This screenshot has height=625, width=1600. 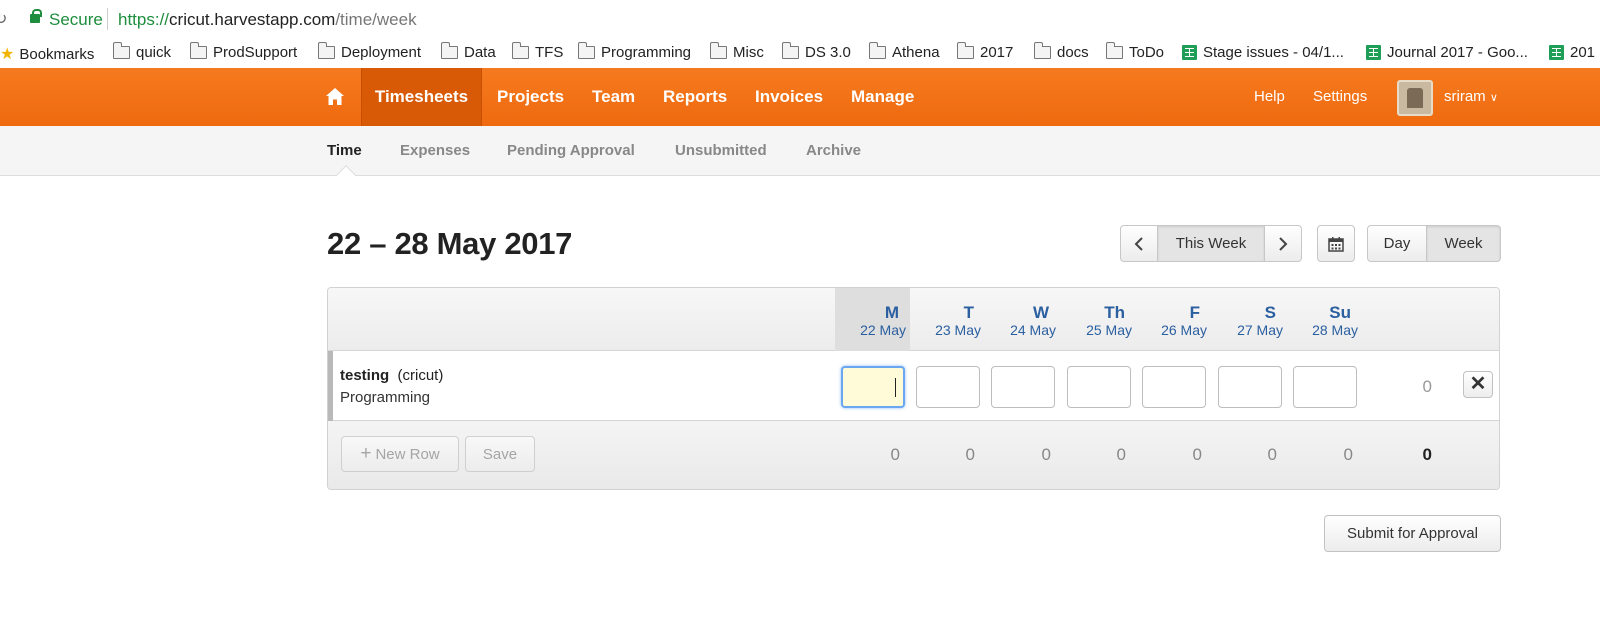 What do you see at coordinates (243, 51) in the screenshot?
I see `bookmark-folder-prodsupport: ProdSupport` at bounding box center [243, 51].